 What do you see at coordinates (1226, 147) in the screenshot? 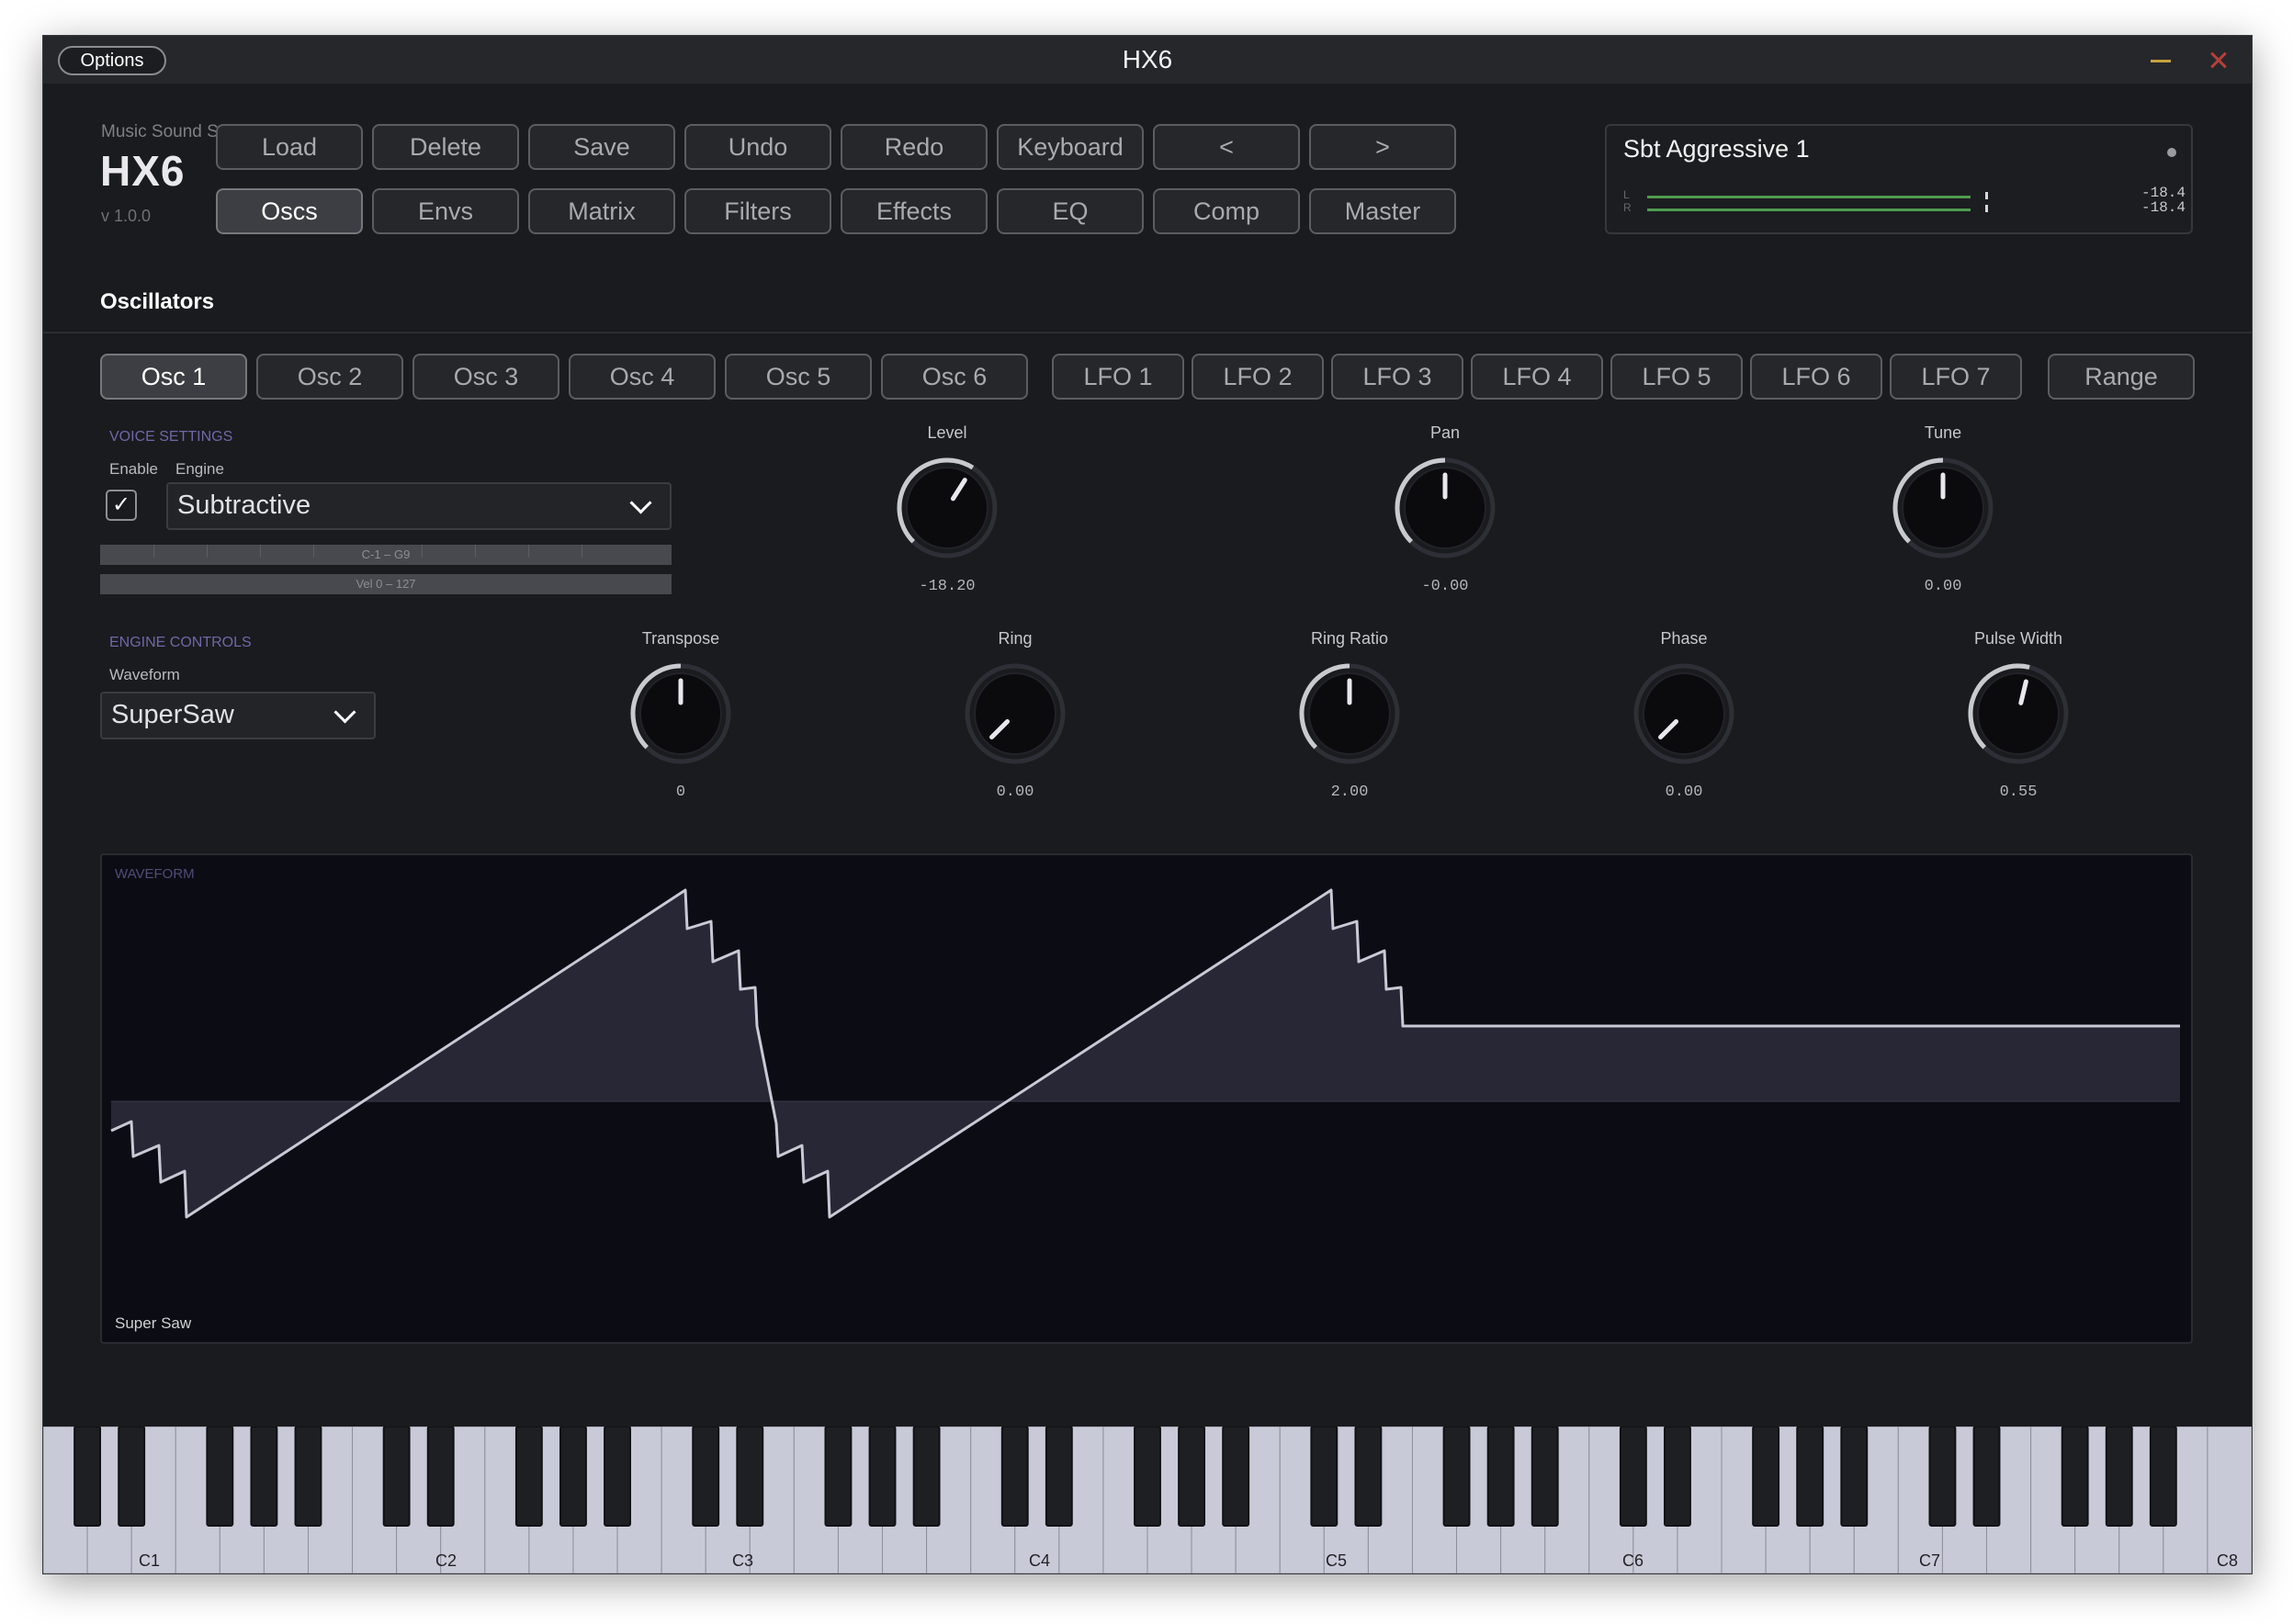
I see `prev-preset-button: <` at bounding box center [1226, 147].